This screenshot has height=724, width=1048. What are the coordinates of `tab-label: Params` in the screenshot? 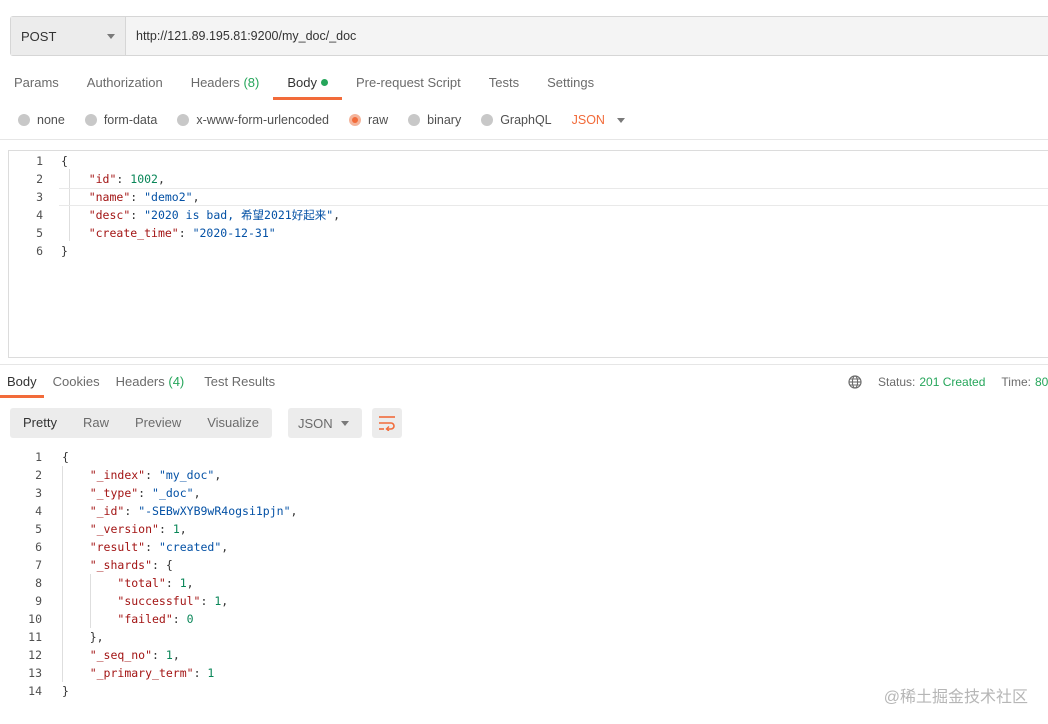 It's located at (36, 82).